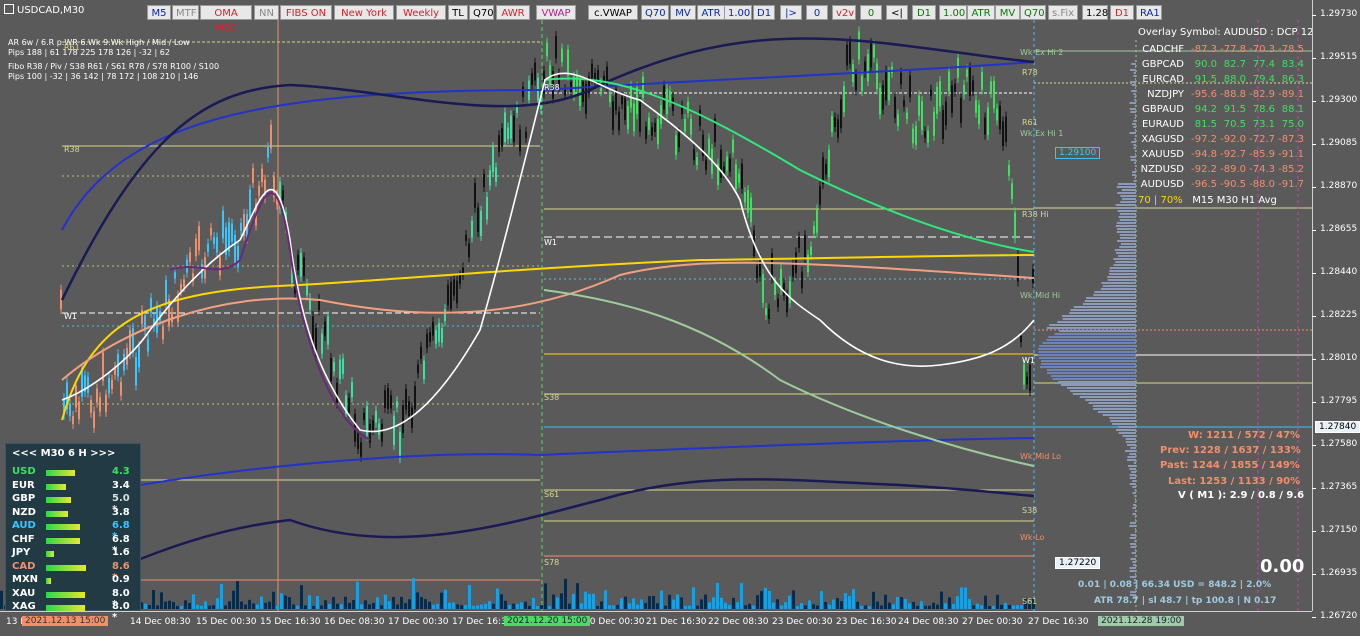 The width and height of the screenshot is (1360, 636). Describe the element at coordinates (159, 12) in the screenshot. I see `toolbar-button-m5-0: M5` at that location.